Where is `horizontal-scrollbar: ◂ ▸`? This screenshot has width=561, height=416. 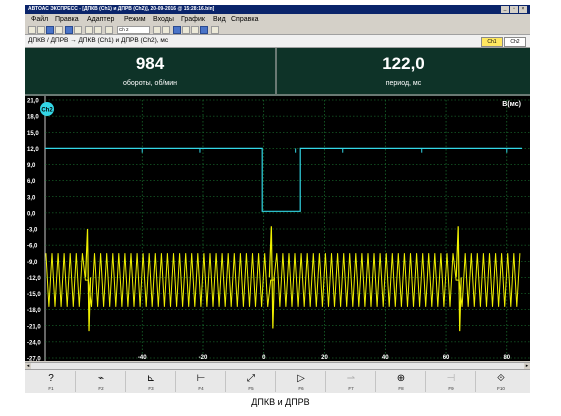
horizontal-scrollbar: ◂ ▸ is located at coordinates (277, 365).